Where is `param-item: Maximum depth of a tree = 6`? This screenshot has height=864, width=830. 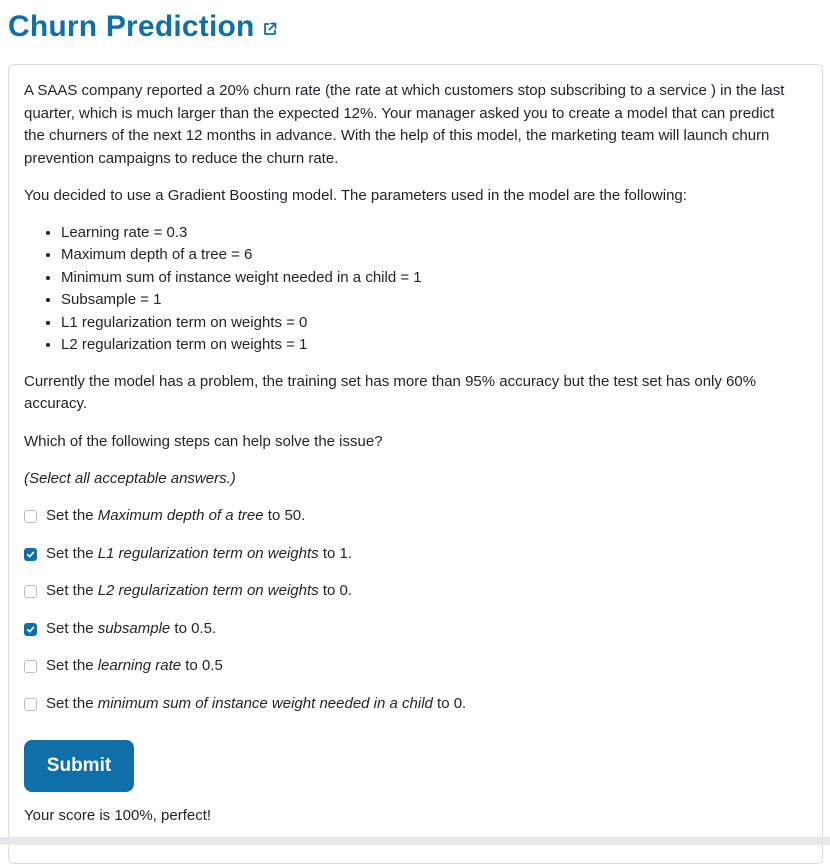
param-item: Maximum depth of a tree = 6 is located at coordinates (427, 255).